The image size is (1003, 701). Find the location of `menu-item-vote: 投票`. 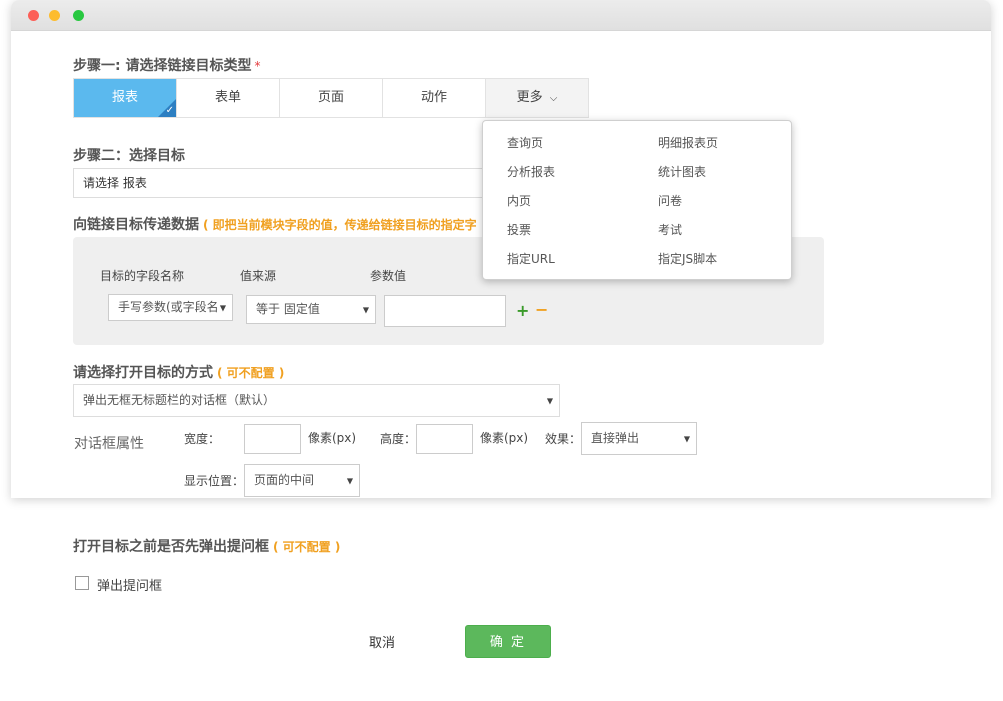

menu-item-vote: 投票 is located at coordinates (519, 229).